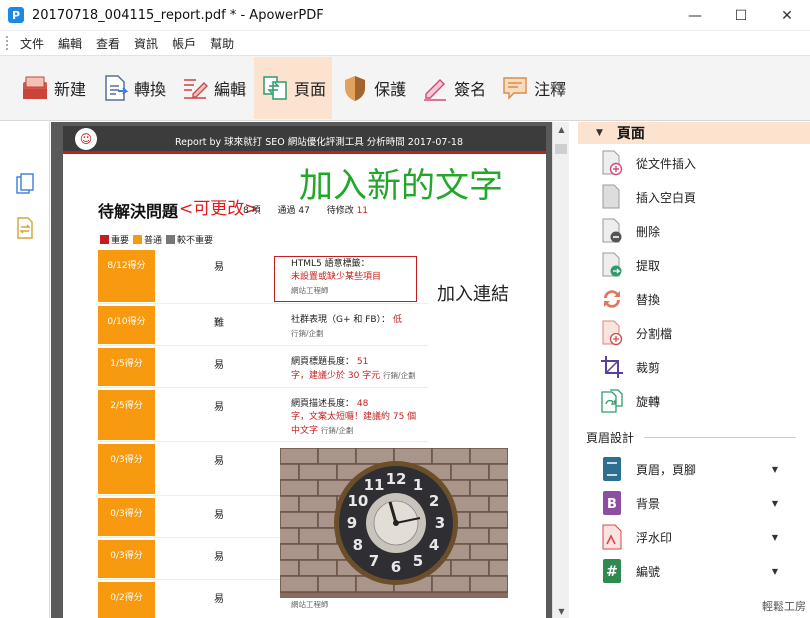  I want to click on replace-page-button: 替換, so click(700, 299).